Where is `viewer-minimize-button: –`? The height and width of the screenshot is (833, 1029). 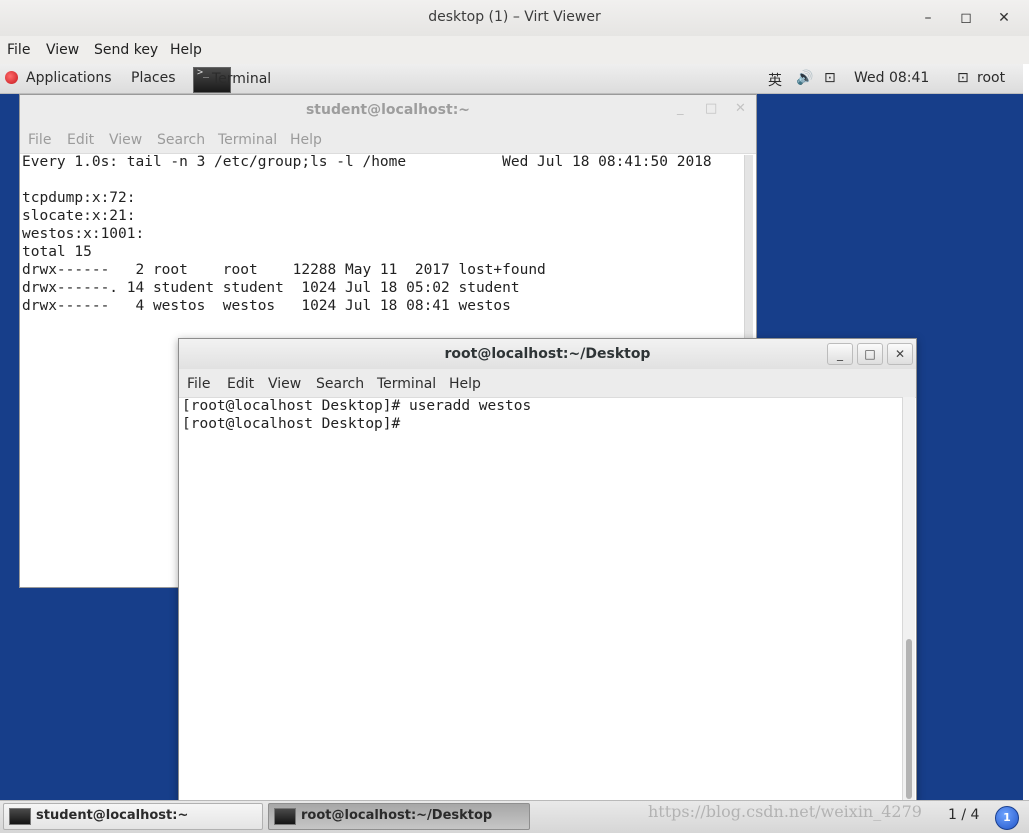
viewer-minimize-button: – is located at coordinates (928, 18).